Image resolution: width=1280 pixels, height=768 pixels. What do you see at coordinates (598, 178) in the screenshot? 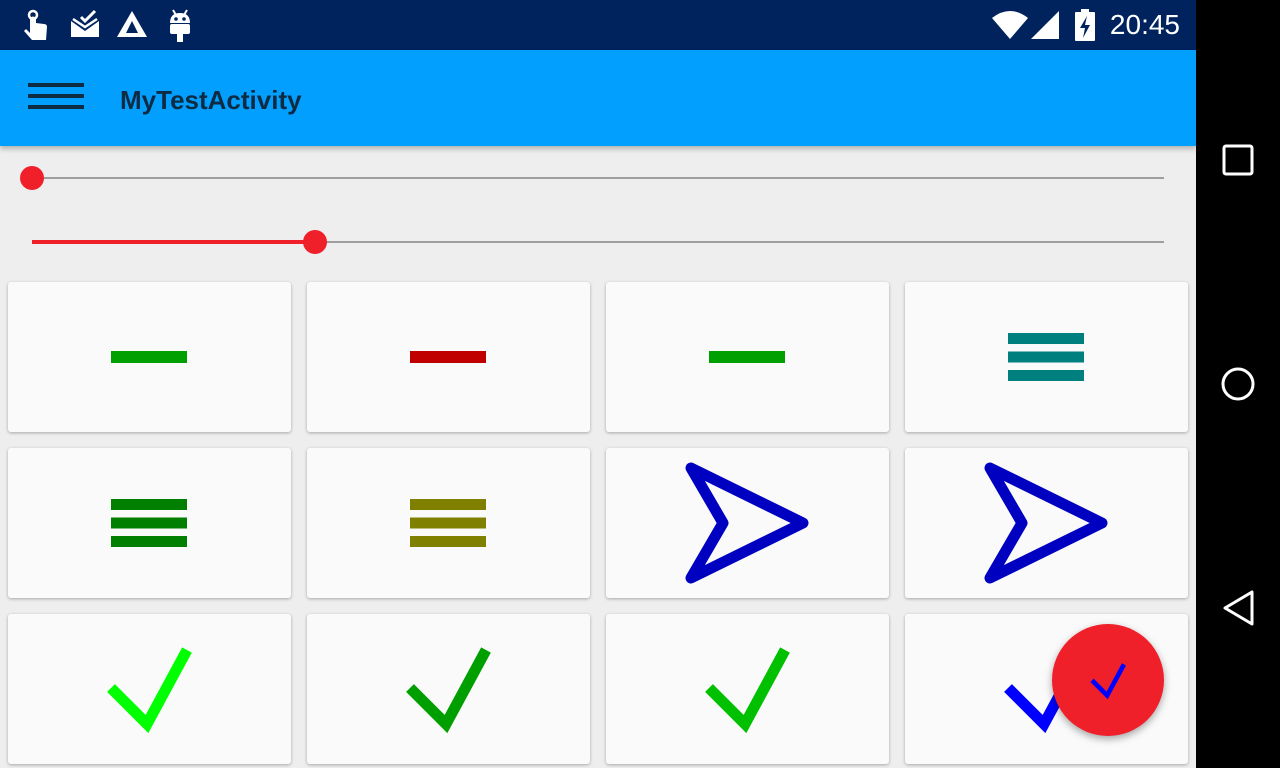
I see `slider-track` at bounding box center [598, 178].